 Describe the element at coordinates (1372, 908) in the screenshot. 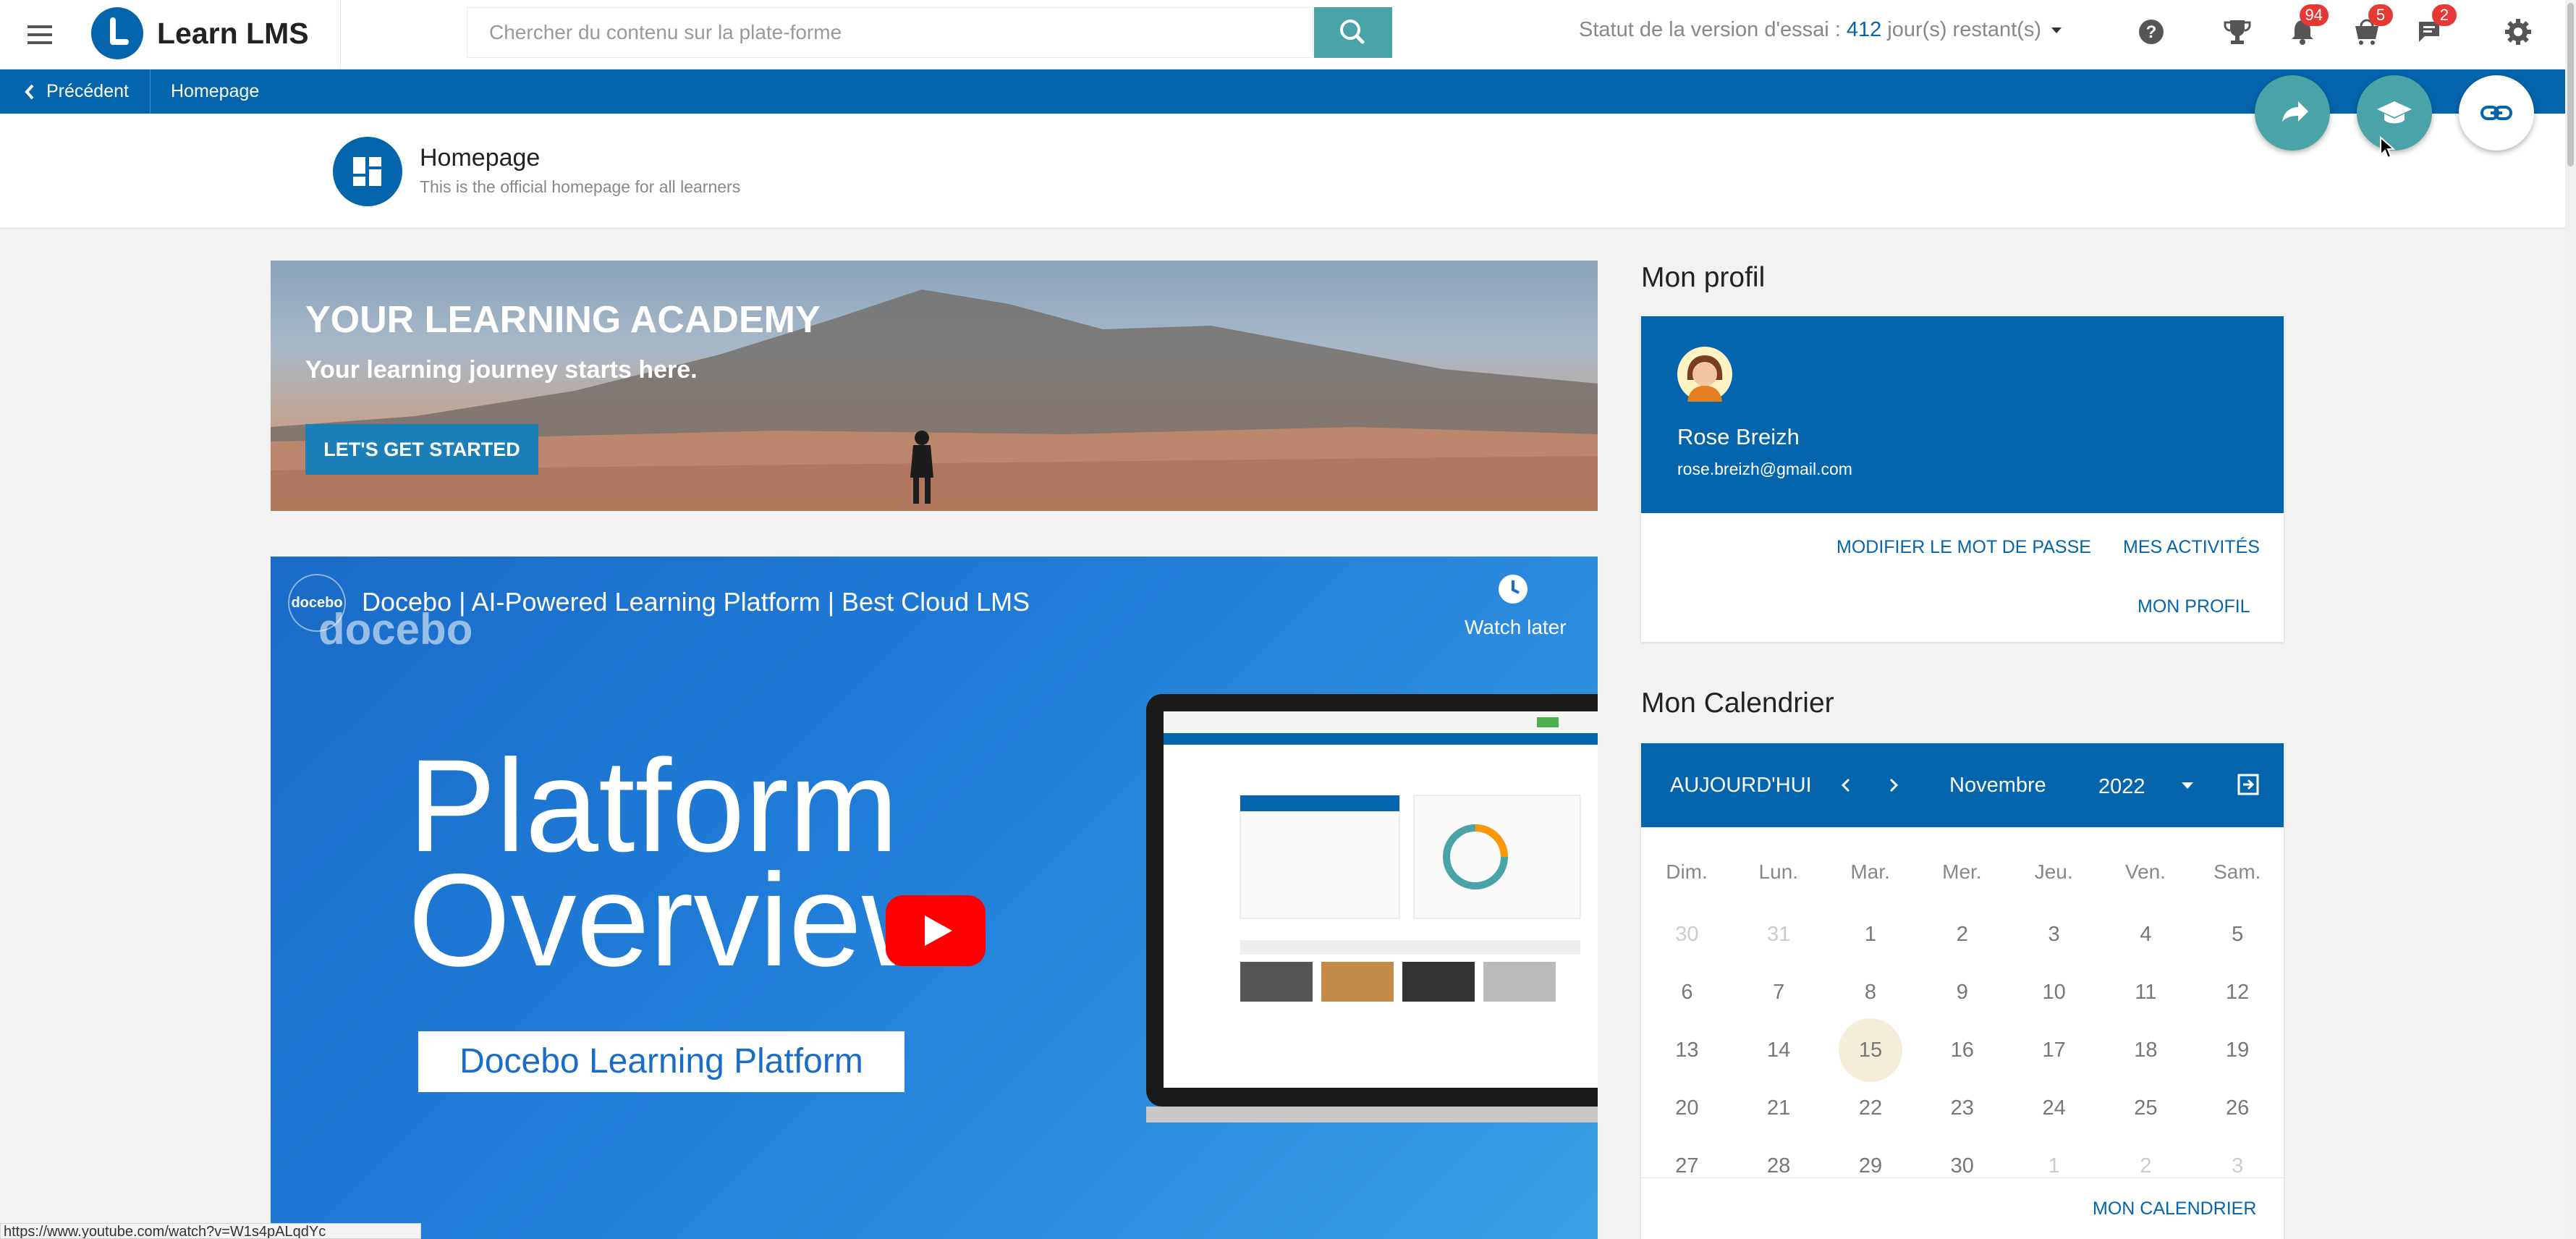

I see `laptop-illustration` at that location.